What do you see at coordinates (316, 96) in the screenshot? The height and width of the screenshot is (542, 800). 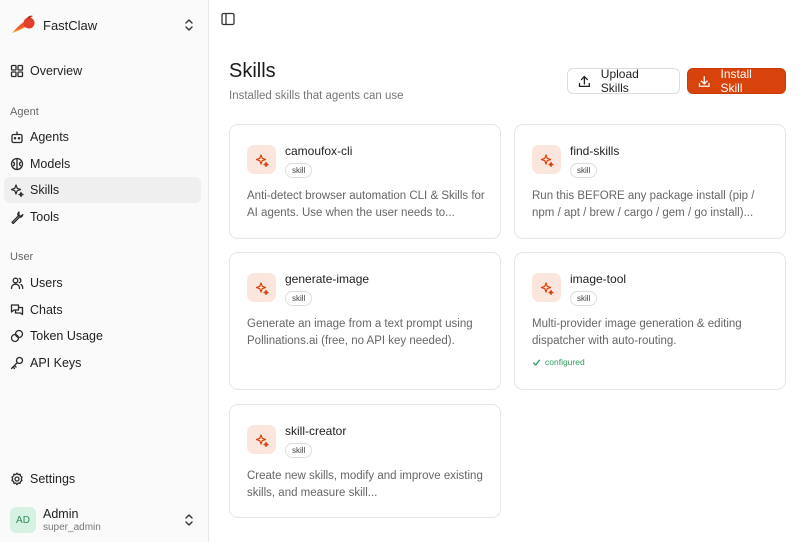 I see `page-subtitle: Installed skills that agents can use` at bounding box center [316, 96].